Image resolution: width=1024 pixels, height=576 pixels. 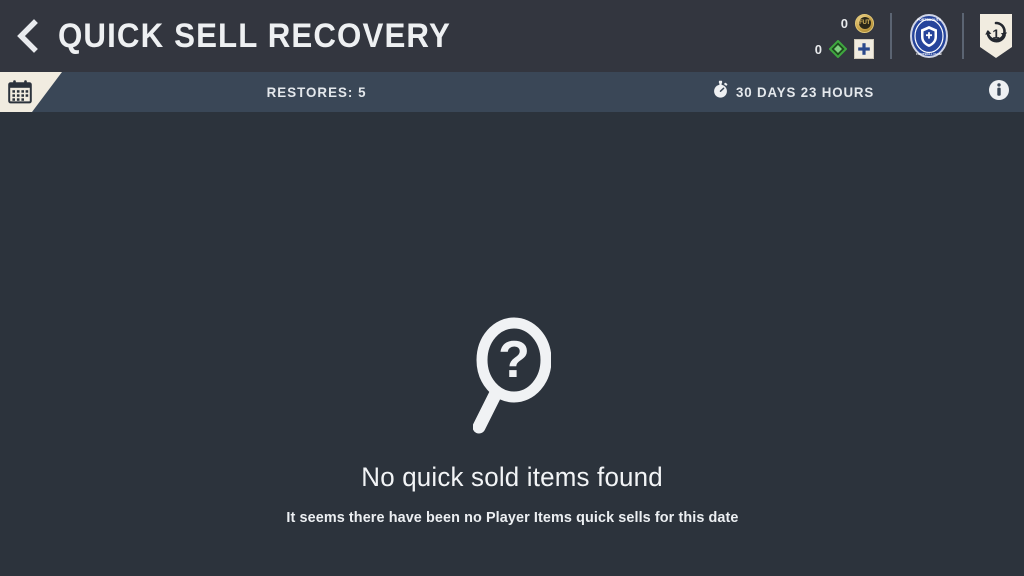 I want to click on empty-state-title: No quick sold items found, so click(x=512, y=477).